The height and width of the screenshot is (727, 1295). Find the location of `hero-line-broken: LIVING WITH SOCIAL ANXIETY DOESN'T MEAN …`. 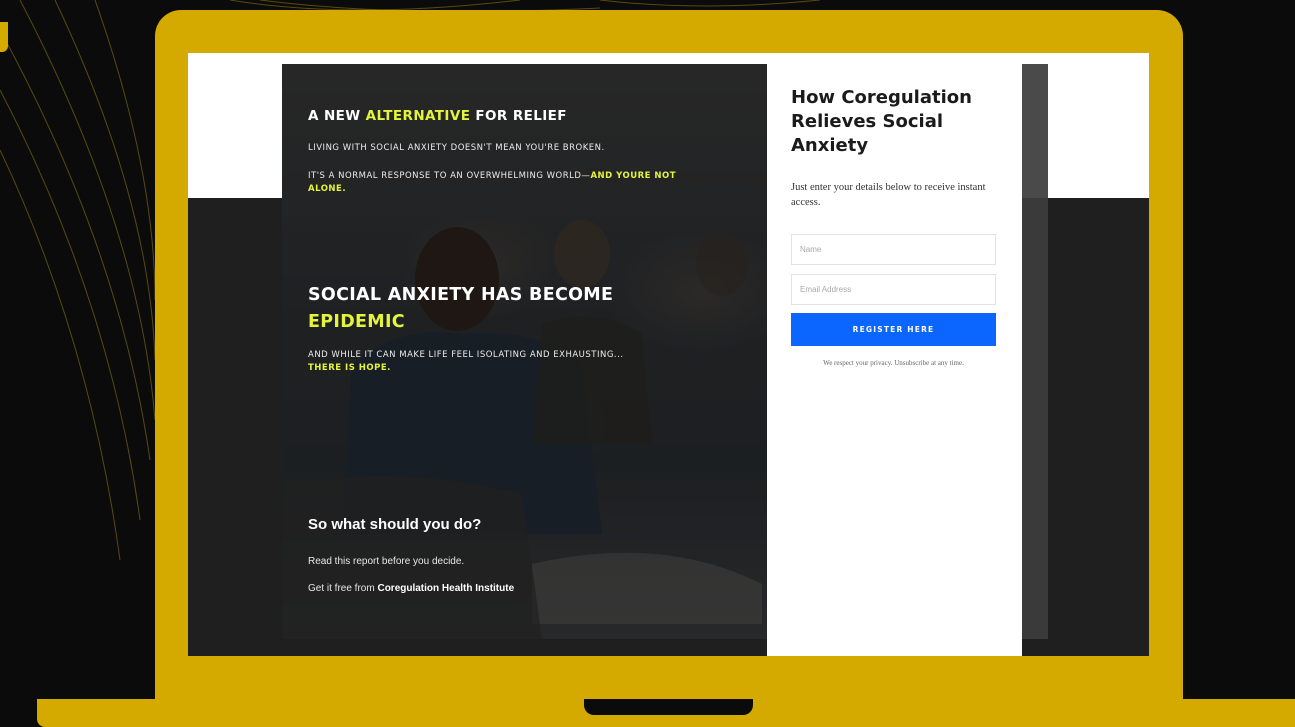

hero-line-broken: LIVING WITH SOCIAL ANXIETY DOESN'T MEAN … is located at coordinates (456, 148).